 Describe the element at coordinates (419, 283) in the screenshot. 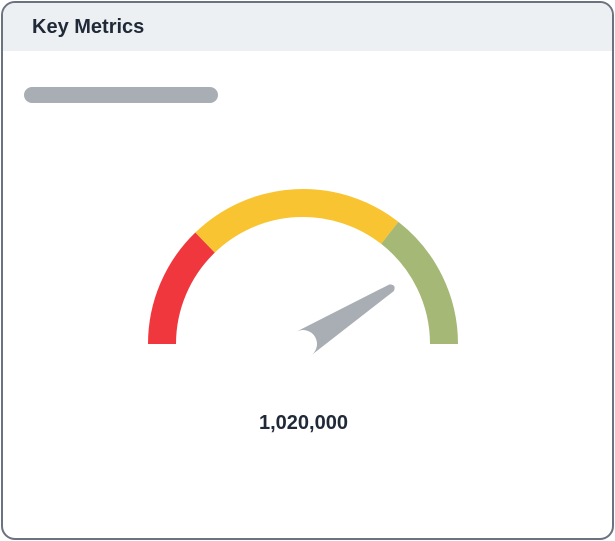

I see `gauge-band-high` at that location.